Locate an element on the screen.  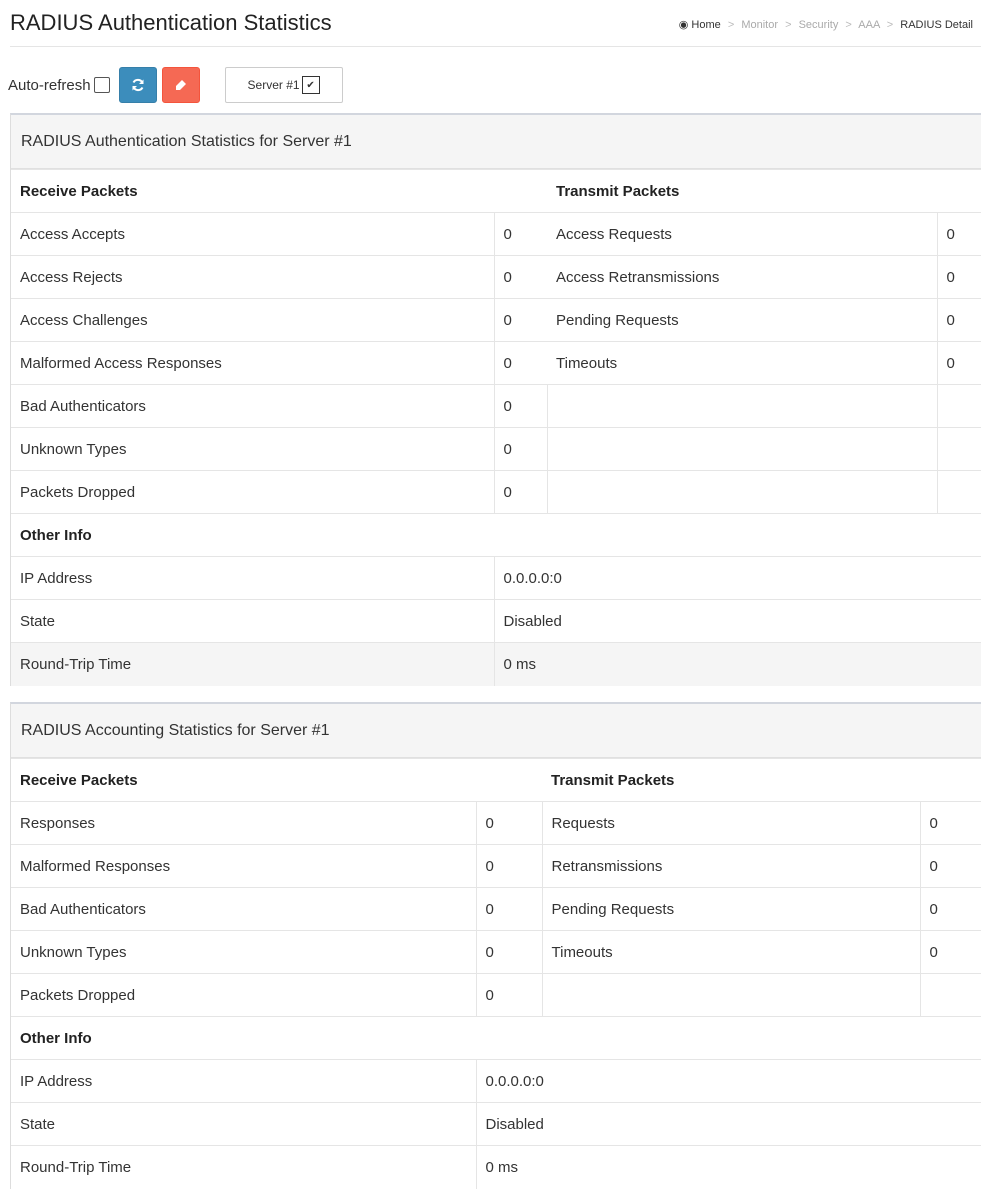
breadcrumb-security: Security is located at coordinates (819, 25).